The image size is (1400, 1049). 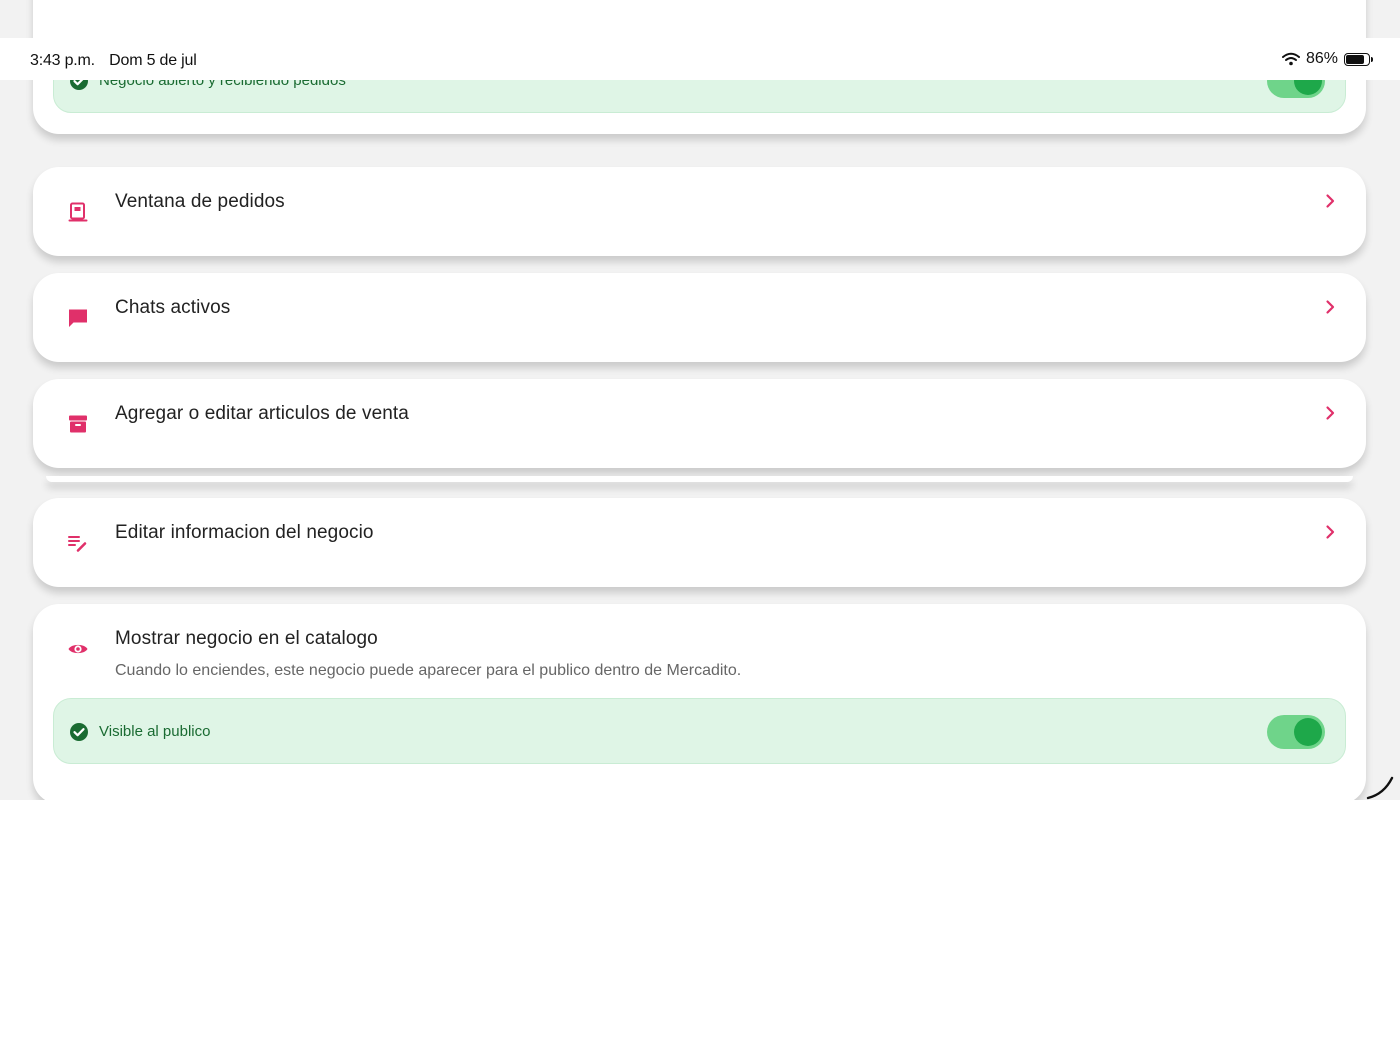 What do you see at coordinates (1380, 788) in the screenshot?
I see `corner-gesture-icon` at bounding box center [1380, 788].